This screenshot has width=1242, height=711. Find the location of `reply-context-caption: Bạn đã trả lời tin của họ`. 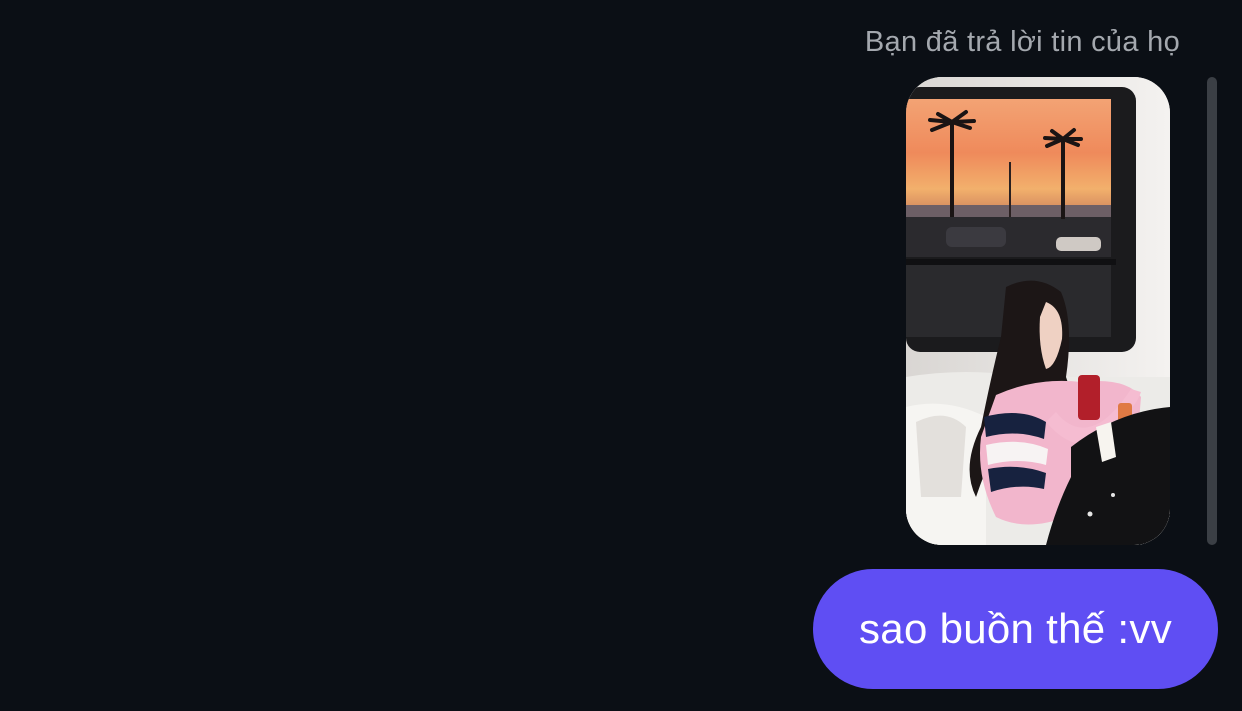

reply-context-caption: Bạn đã trả lời tin của họ is located at coordinates (1022, 42).